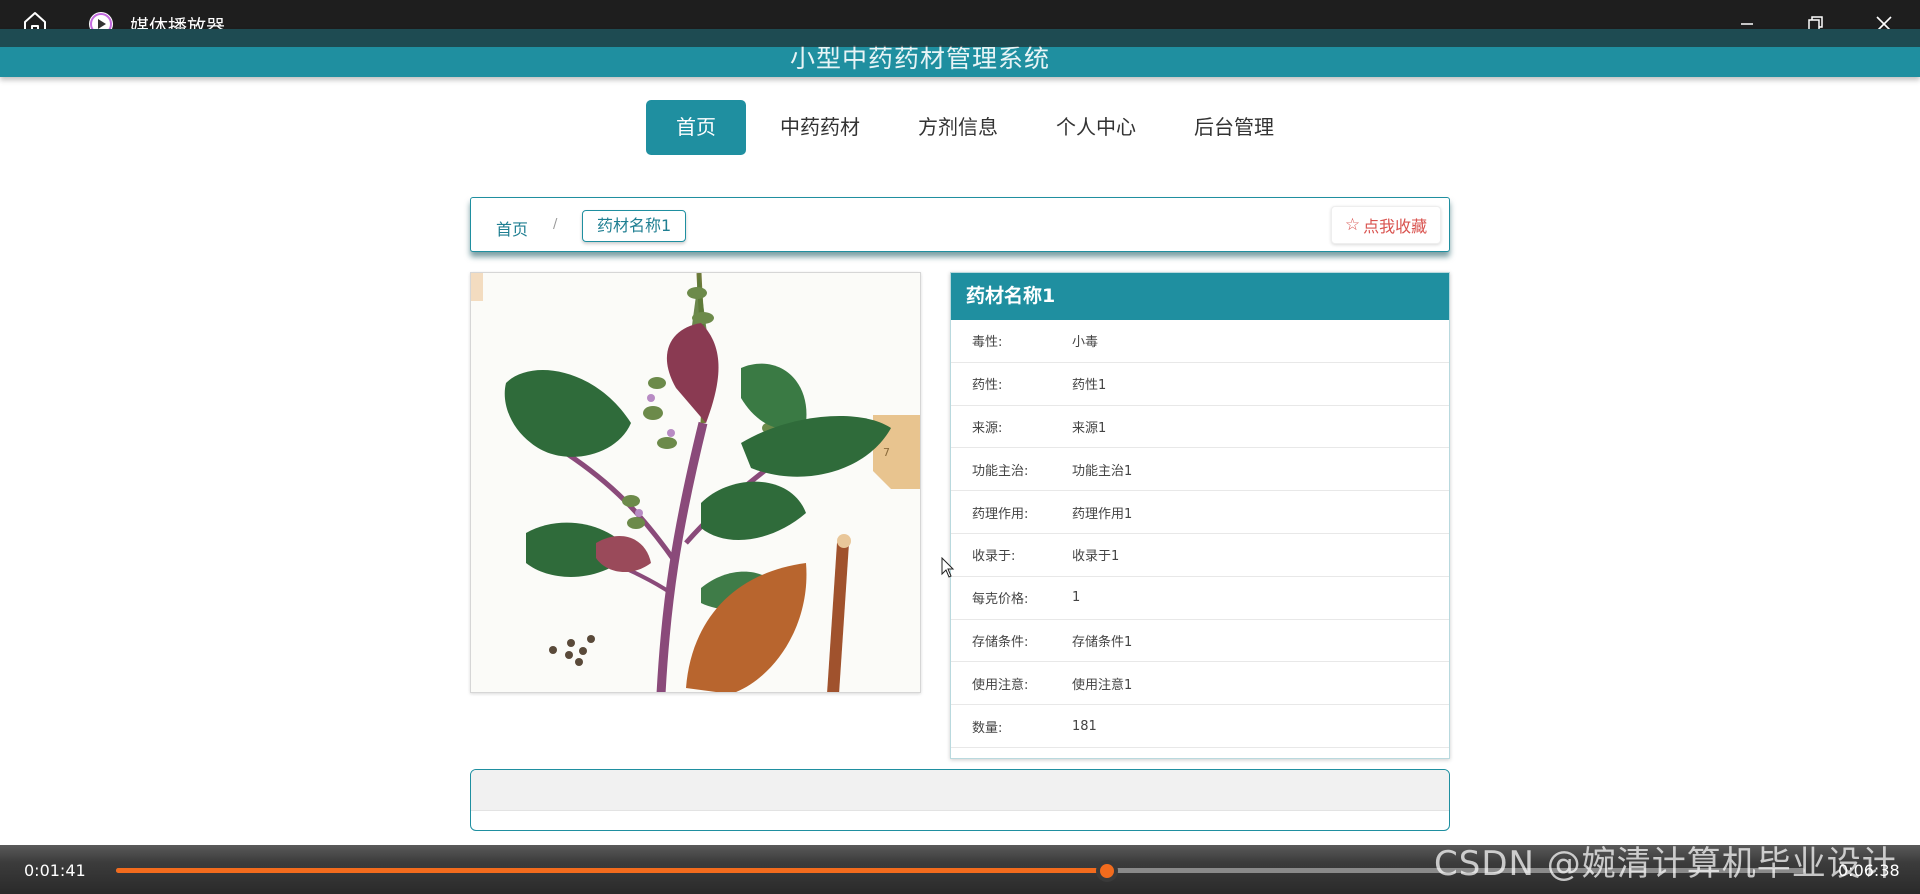  I want to click on detail-content-panel, so click(960, 800).